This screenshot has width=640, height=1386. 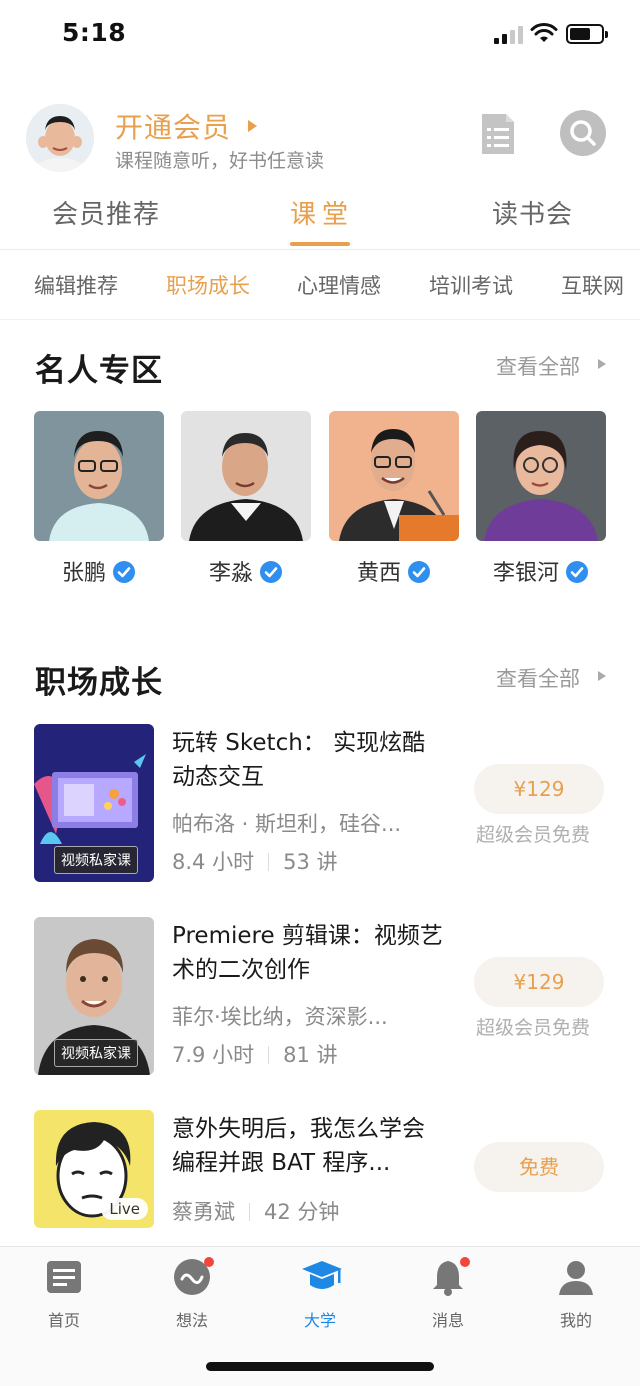 I want to click on ideas-icon, so click(x=193, y=1277).